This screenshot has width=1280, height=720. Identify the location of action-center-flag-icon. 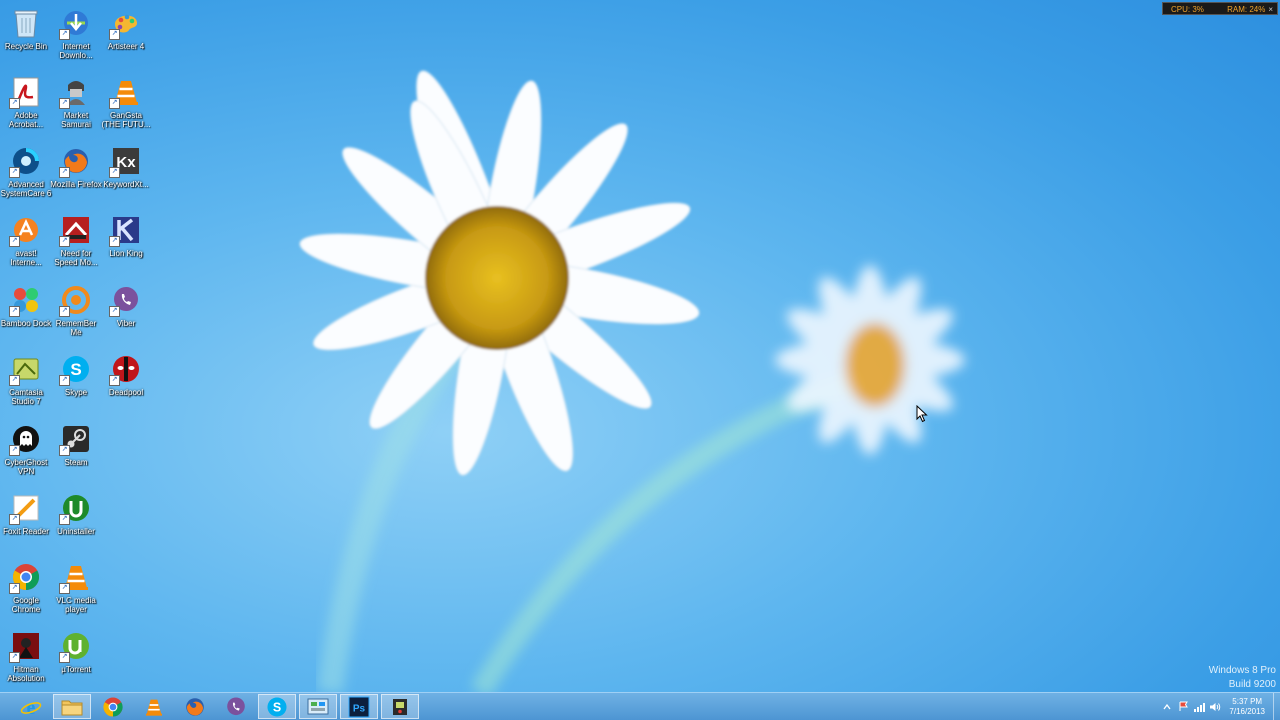
(1183, 707).